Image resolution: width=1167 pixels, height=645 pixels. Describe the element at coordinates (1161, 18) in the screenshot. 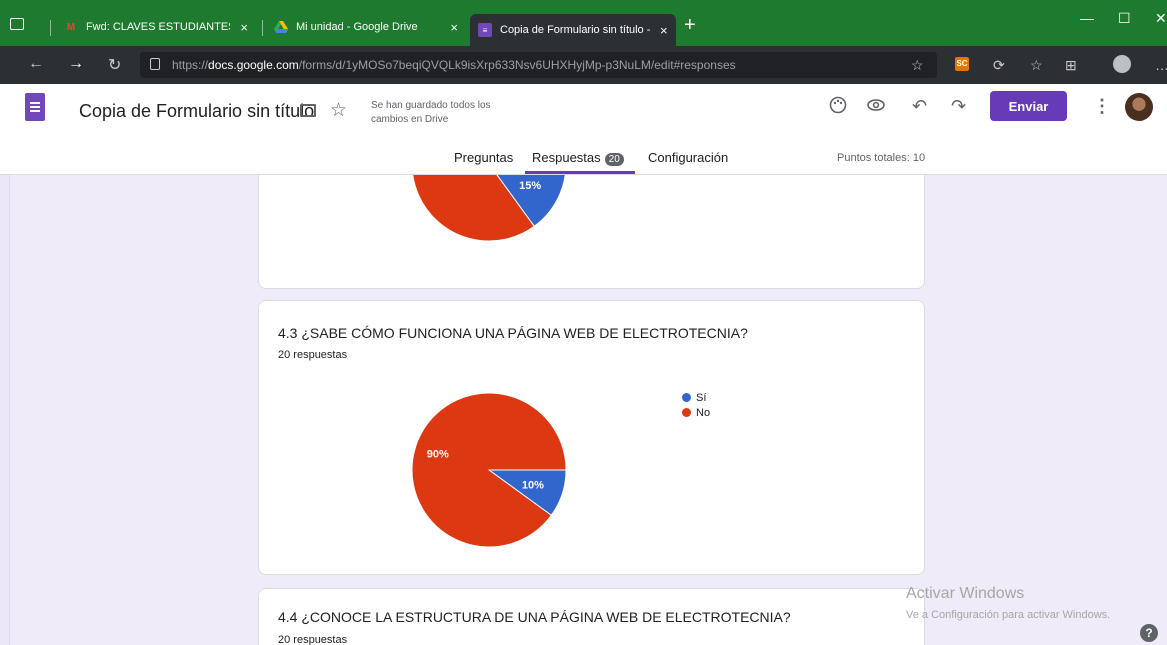

I see `close-window-icon: ✕` at that location.